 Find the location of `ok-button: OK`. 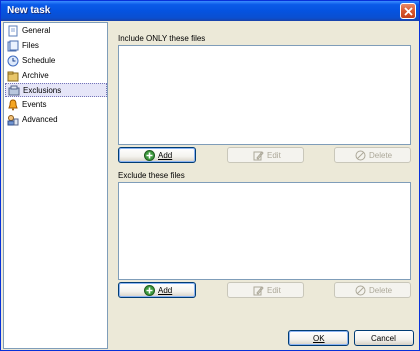

ok-button: OK is located at coordinates (318, 338).